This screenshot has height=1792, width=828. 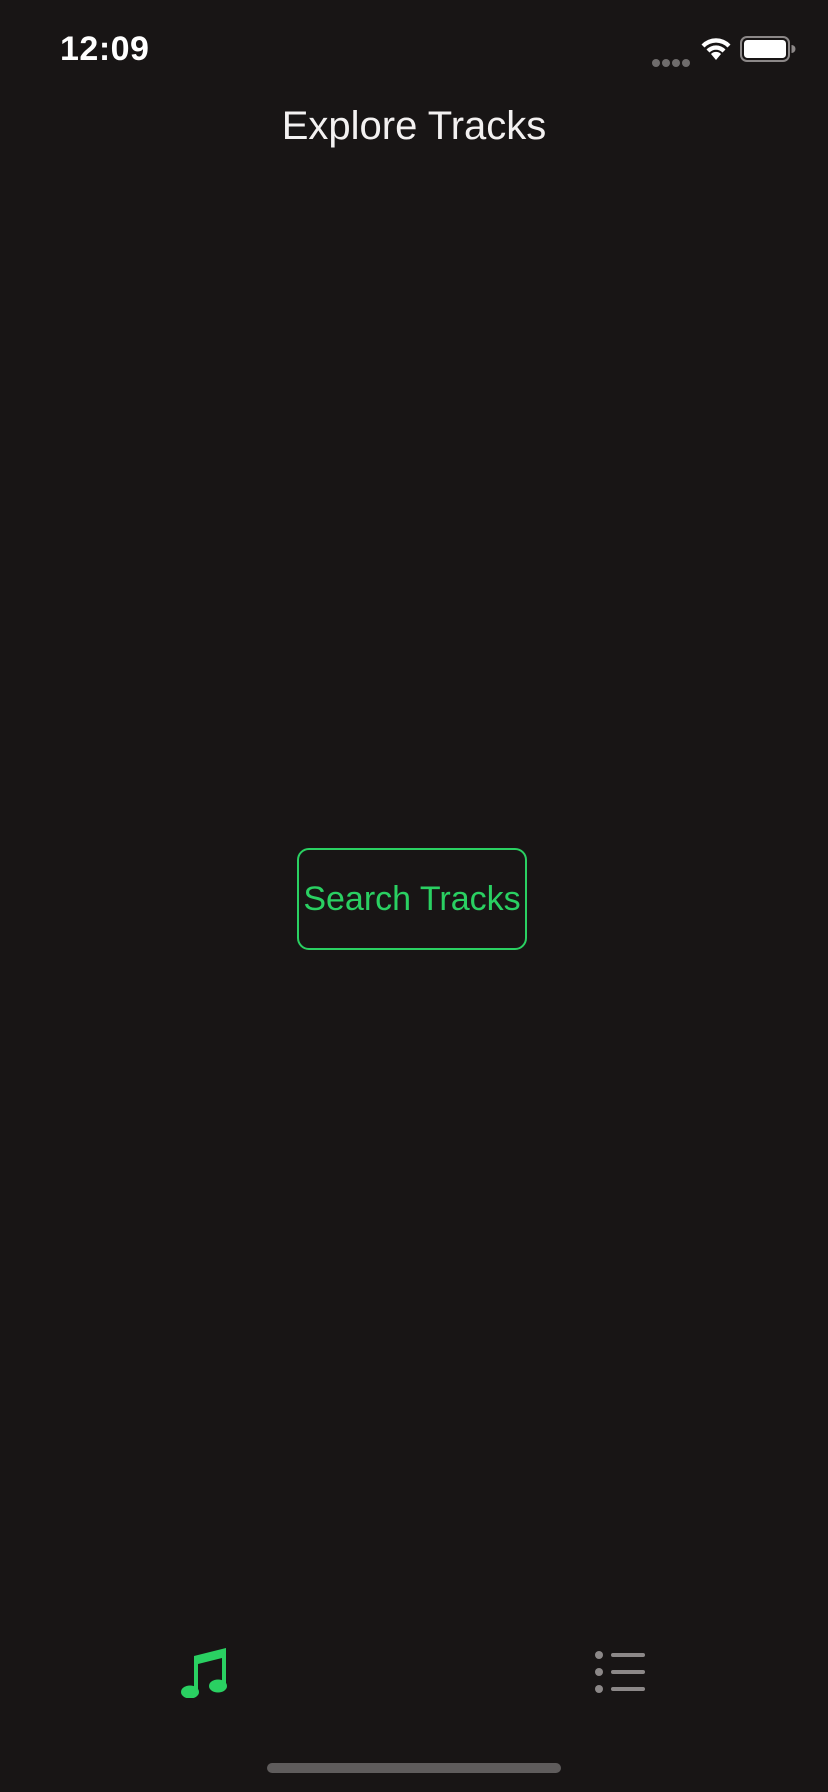 I want to click on tab-bar, so click(x=414, y=1692).